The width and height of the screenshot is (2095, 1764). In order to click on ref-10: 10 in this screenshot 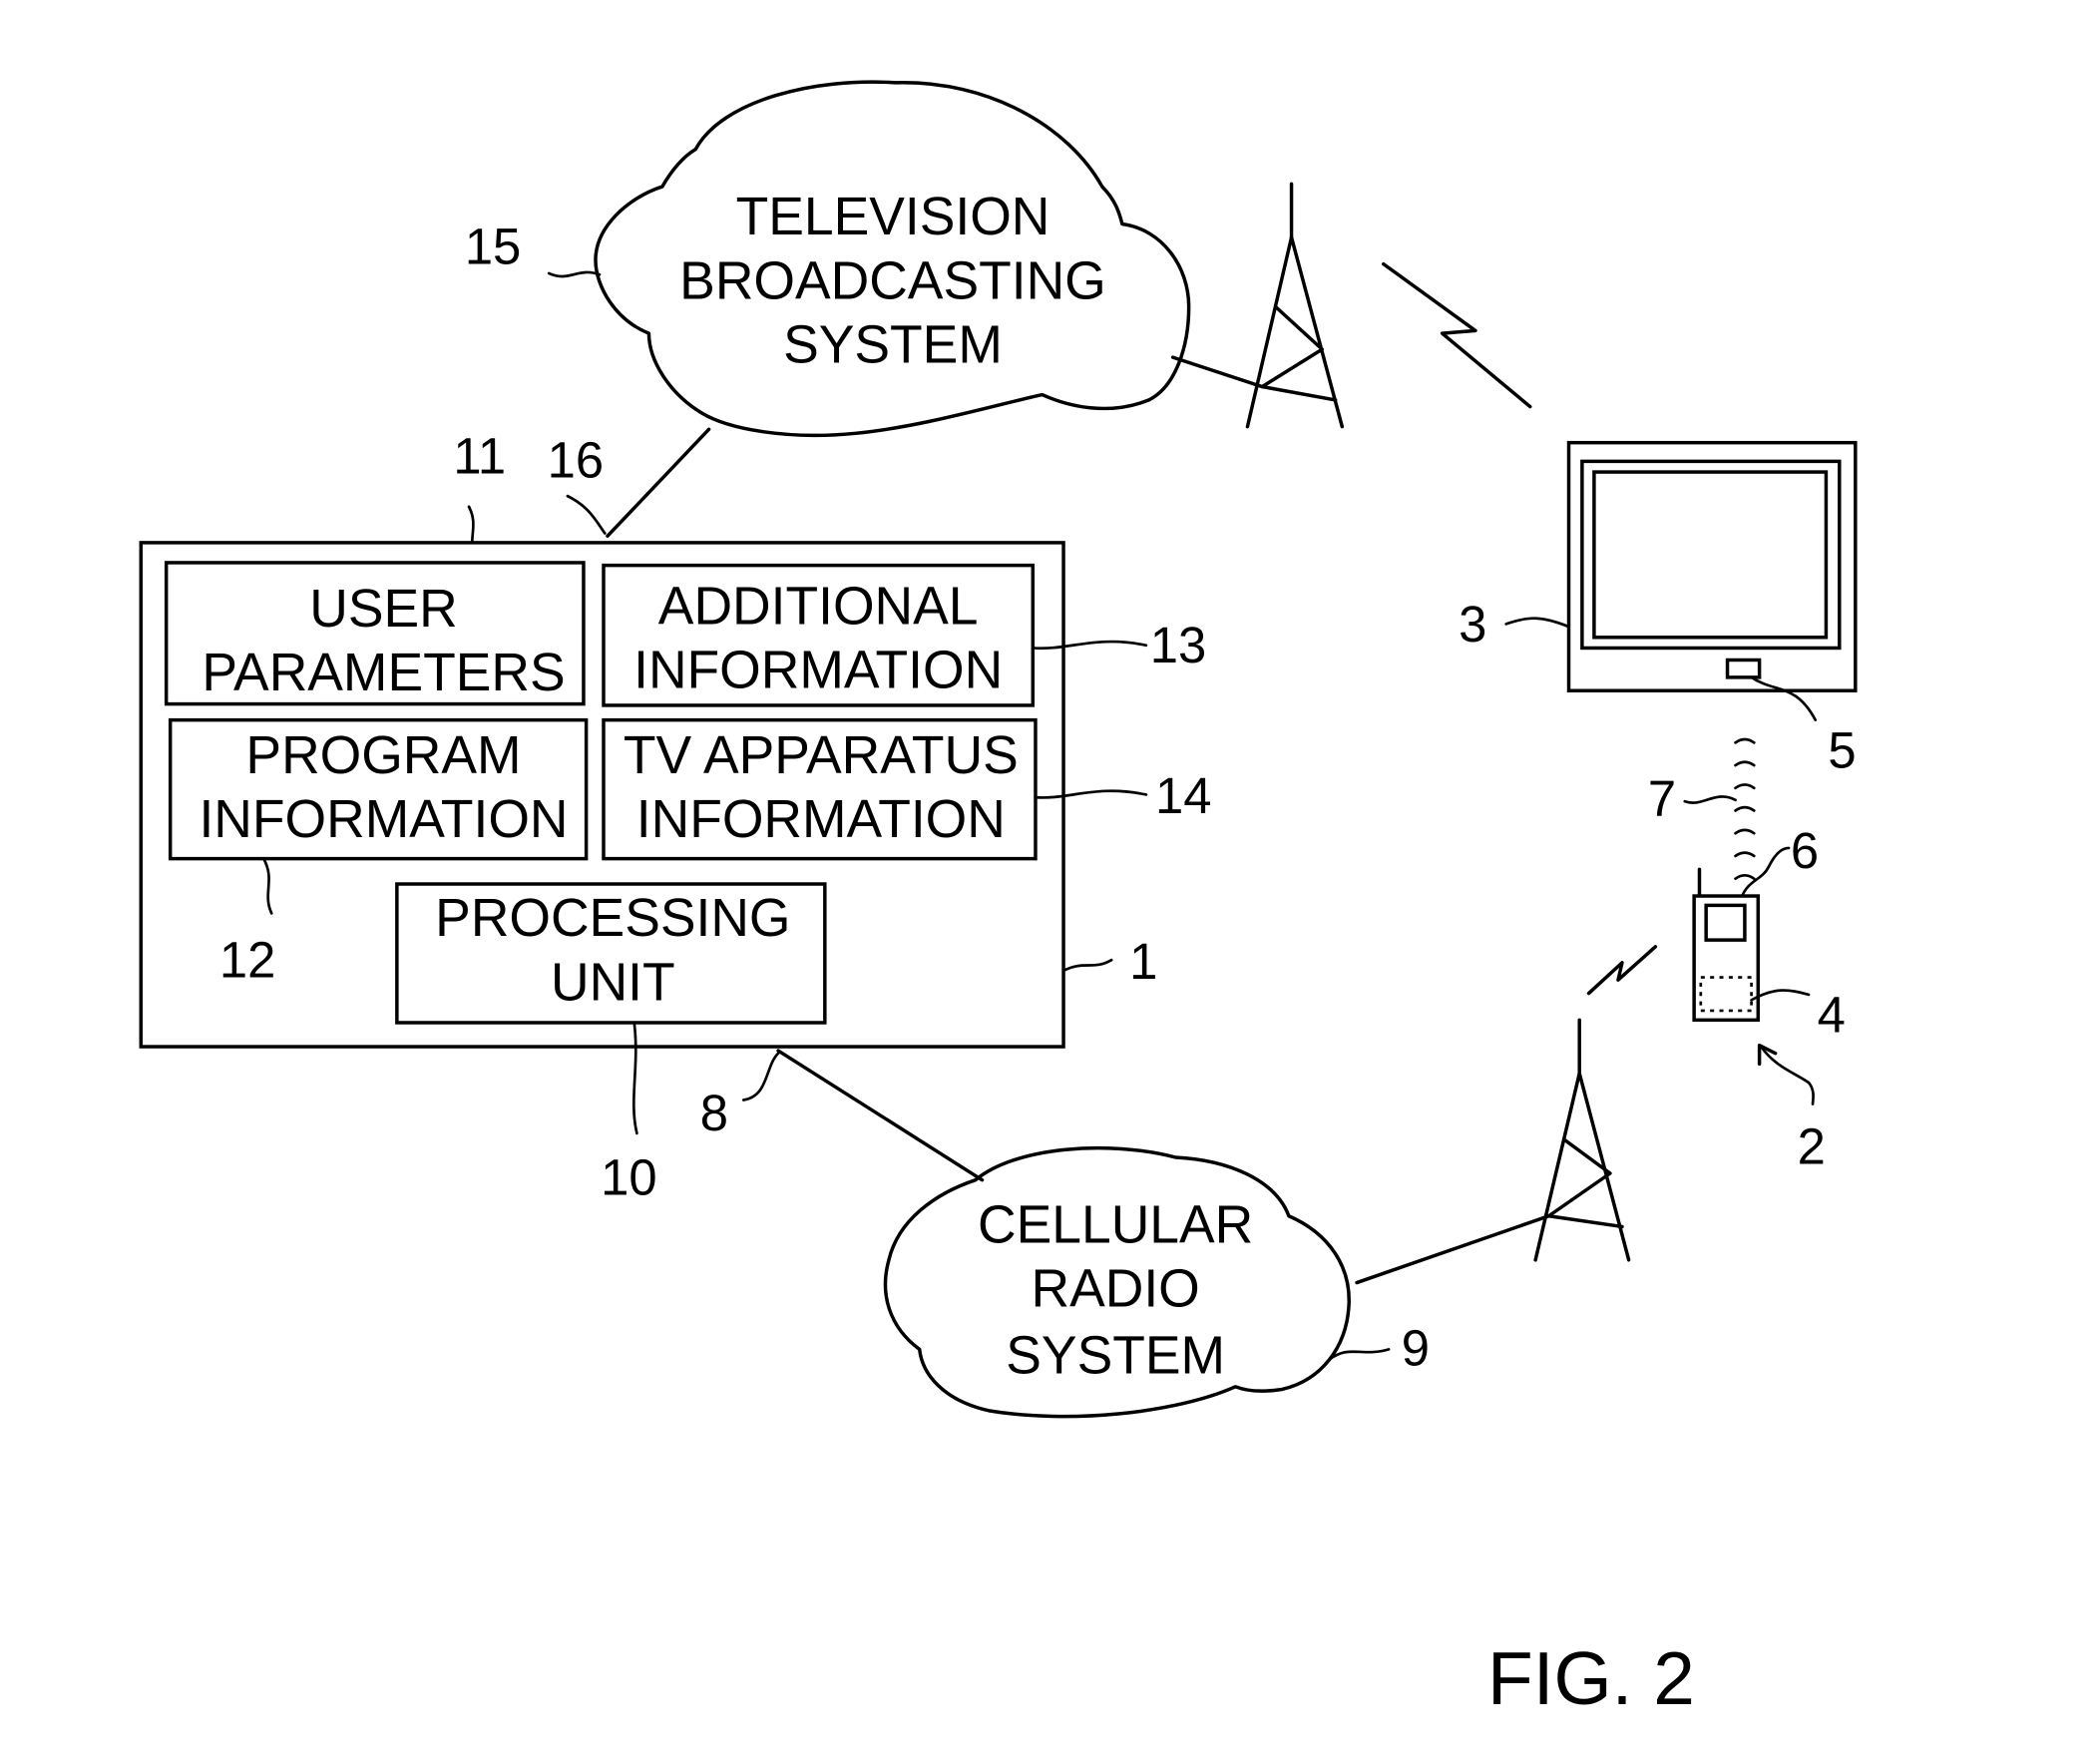, I will do `click(628, 1176)`.